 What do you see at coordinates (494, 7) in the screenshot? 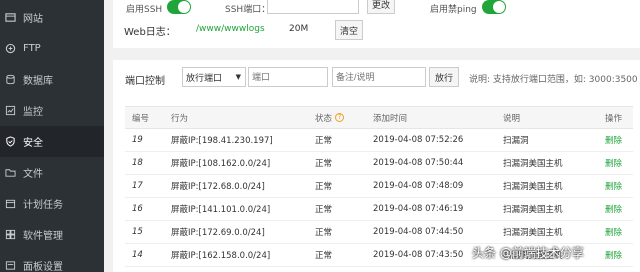
I see `ping-toggle` at bounding box center [494, 7].